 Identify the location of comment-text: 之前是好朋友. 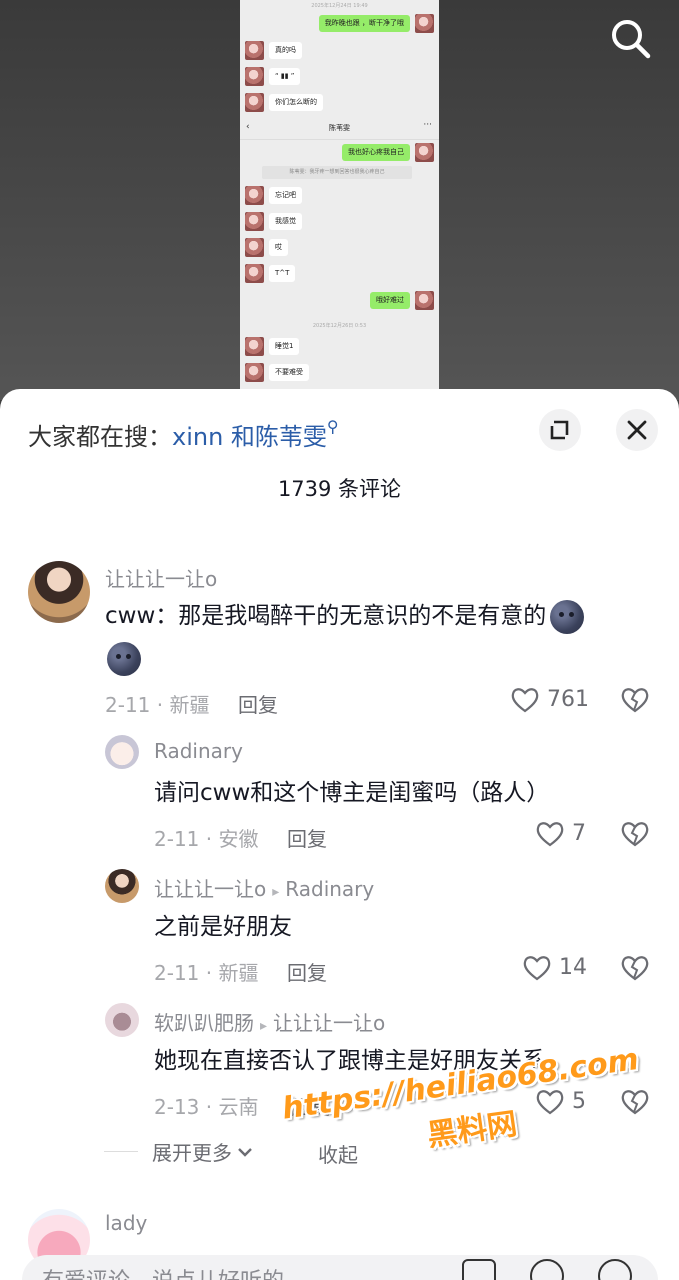
(223, 927).